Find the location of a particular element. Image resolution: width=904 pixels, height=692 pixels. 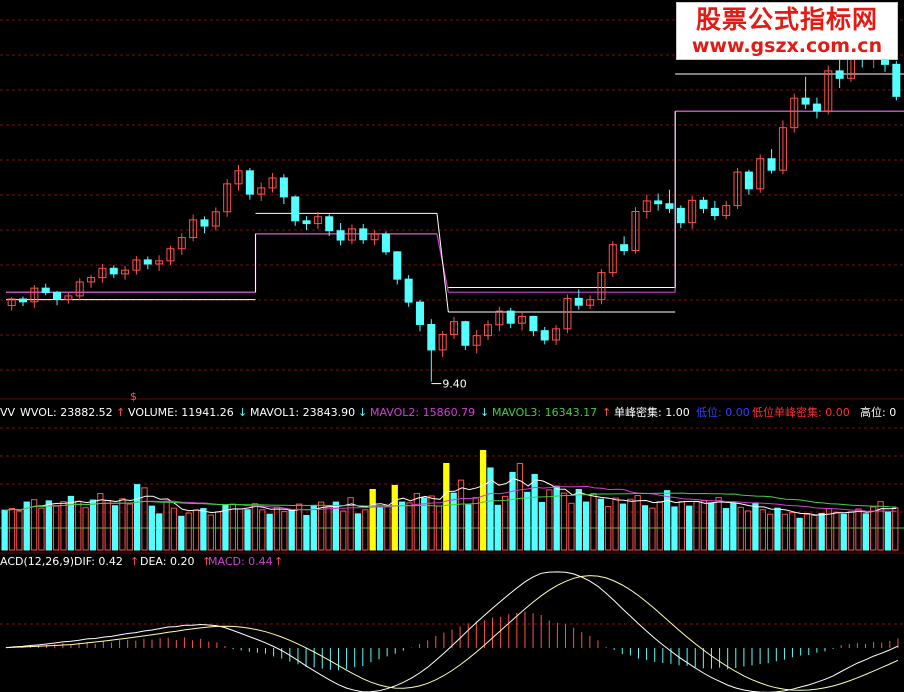

watermark-logo: 股票公式指标网 www.gszx.com.cn is located at coordinates (787, 31).